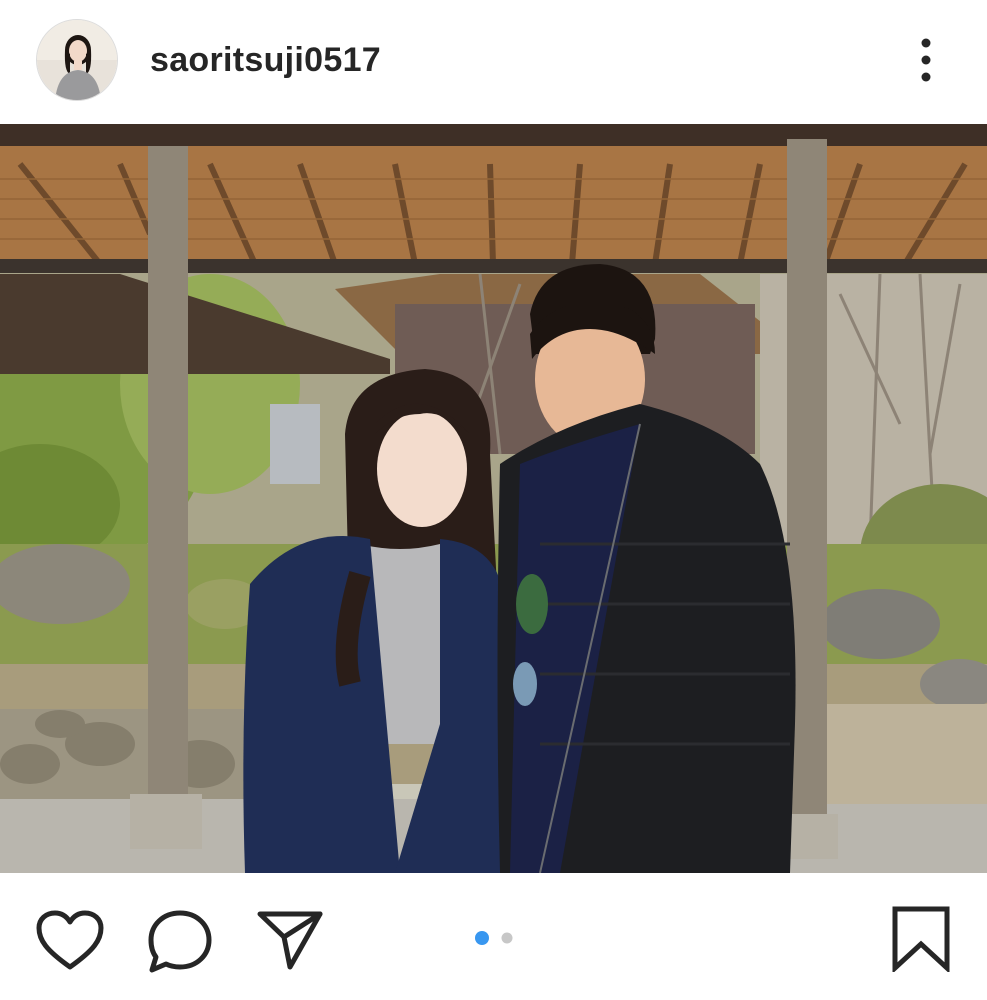 The height and width of the screenshot is (1000, 987). I want to click on avatar, so click(77, 60).